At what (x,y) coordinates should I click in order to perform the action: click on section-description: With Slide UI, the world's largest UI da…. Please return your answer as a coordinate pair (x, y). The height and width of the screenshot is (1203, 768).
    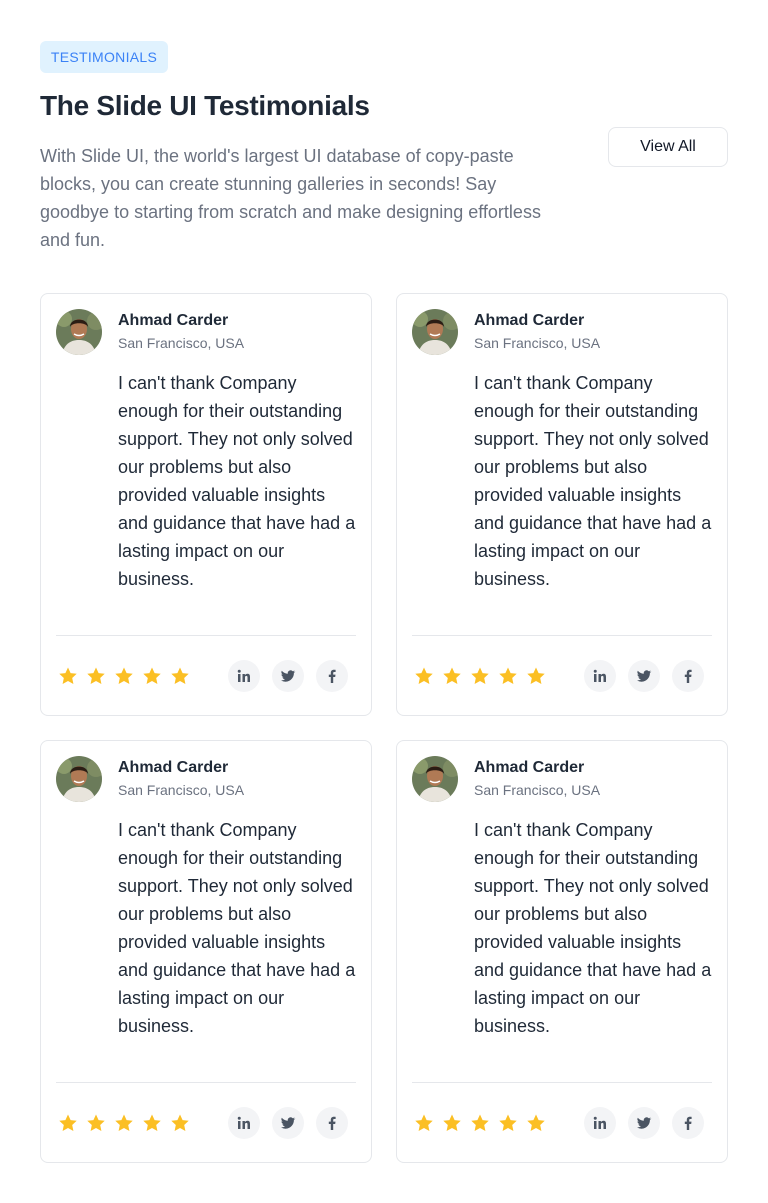
    Looking at the image, I should click on (290, 198).